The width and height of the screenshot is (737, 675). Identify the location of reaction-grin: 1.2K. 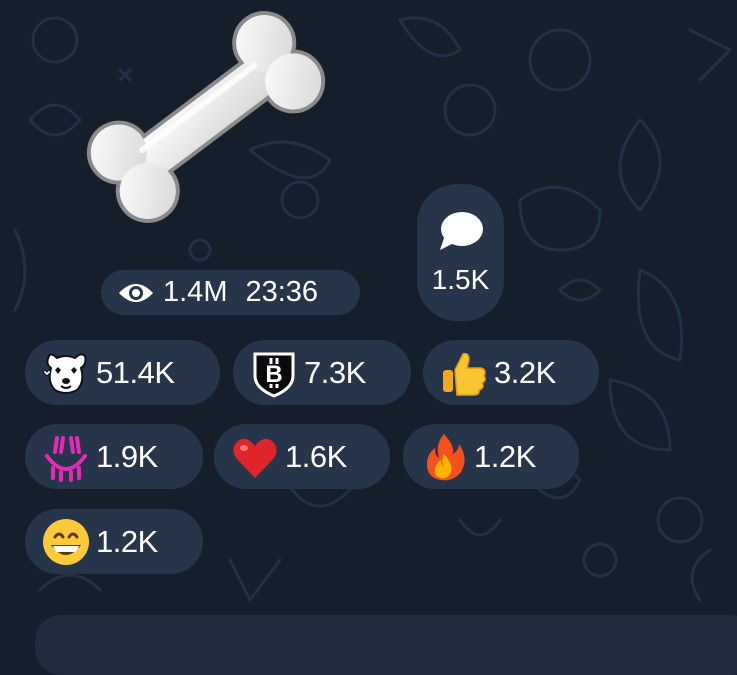
(114, 541).